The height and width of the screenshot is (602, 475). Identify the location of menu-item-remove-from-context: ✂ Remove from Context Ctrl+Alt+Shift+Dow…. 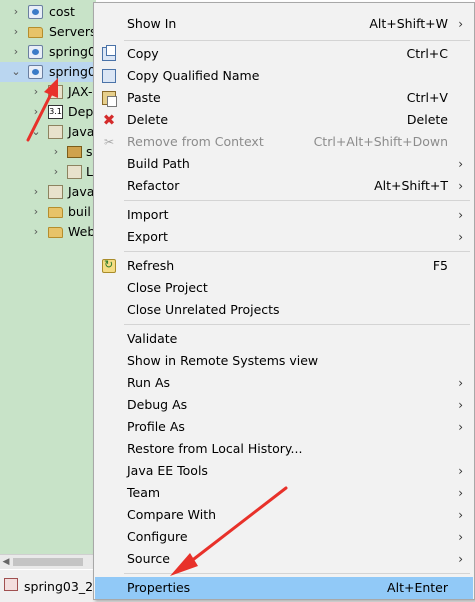
(284, 142).